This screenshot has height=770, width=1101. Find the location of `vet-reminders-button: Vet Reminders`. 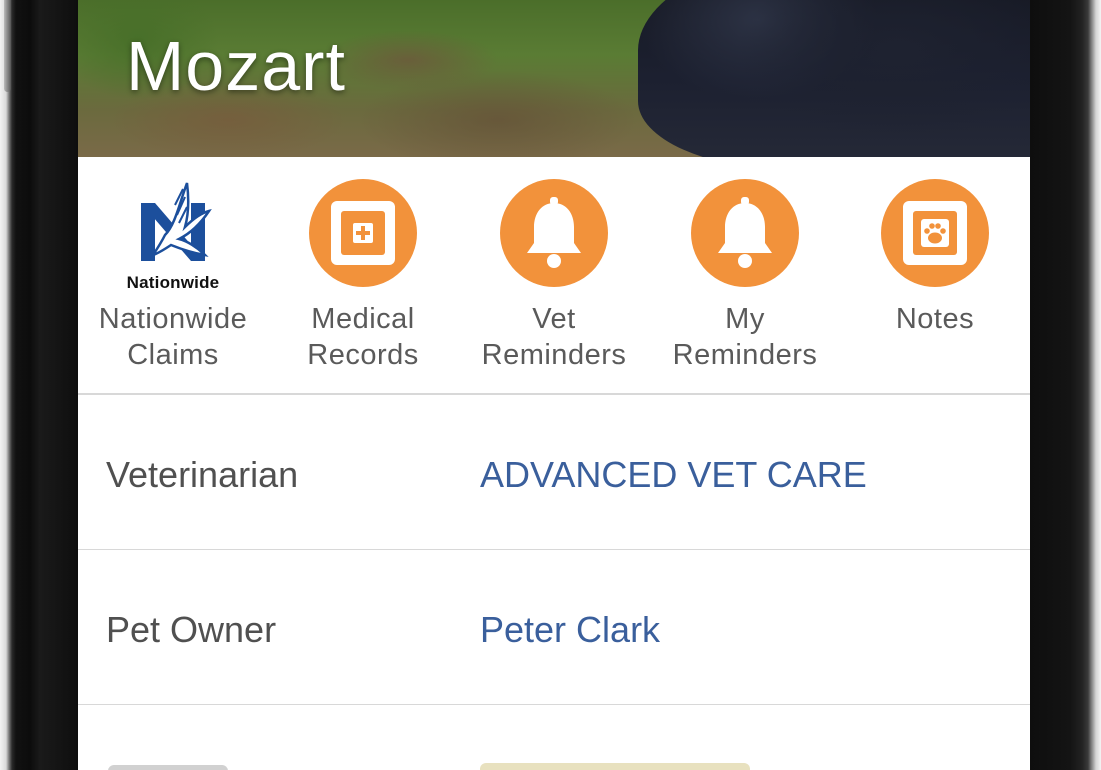

vet-reminders-button: Vet Reminders is located at coordinates (554, 275).